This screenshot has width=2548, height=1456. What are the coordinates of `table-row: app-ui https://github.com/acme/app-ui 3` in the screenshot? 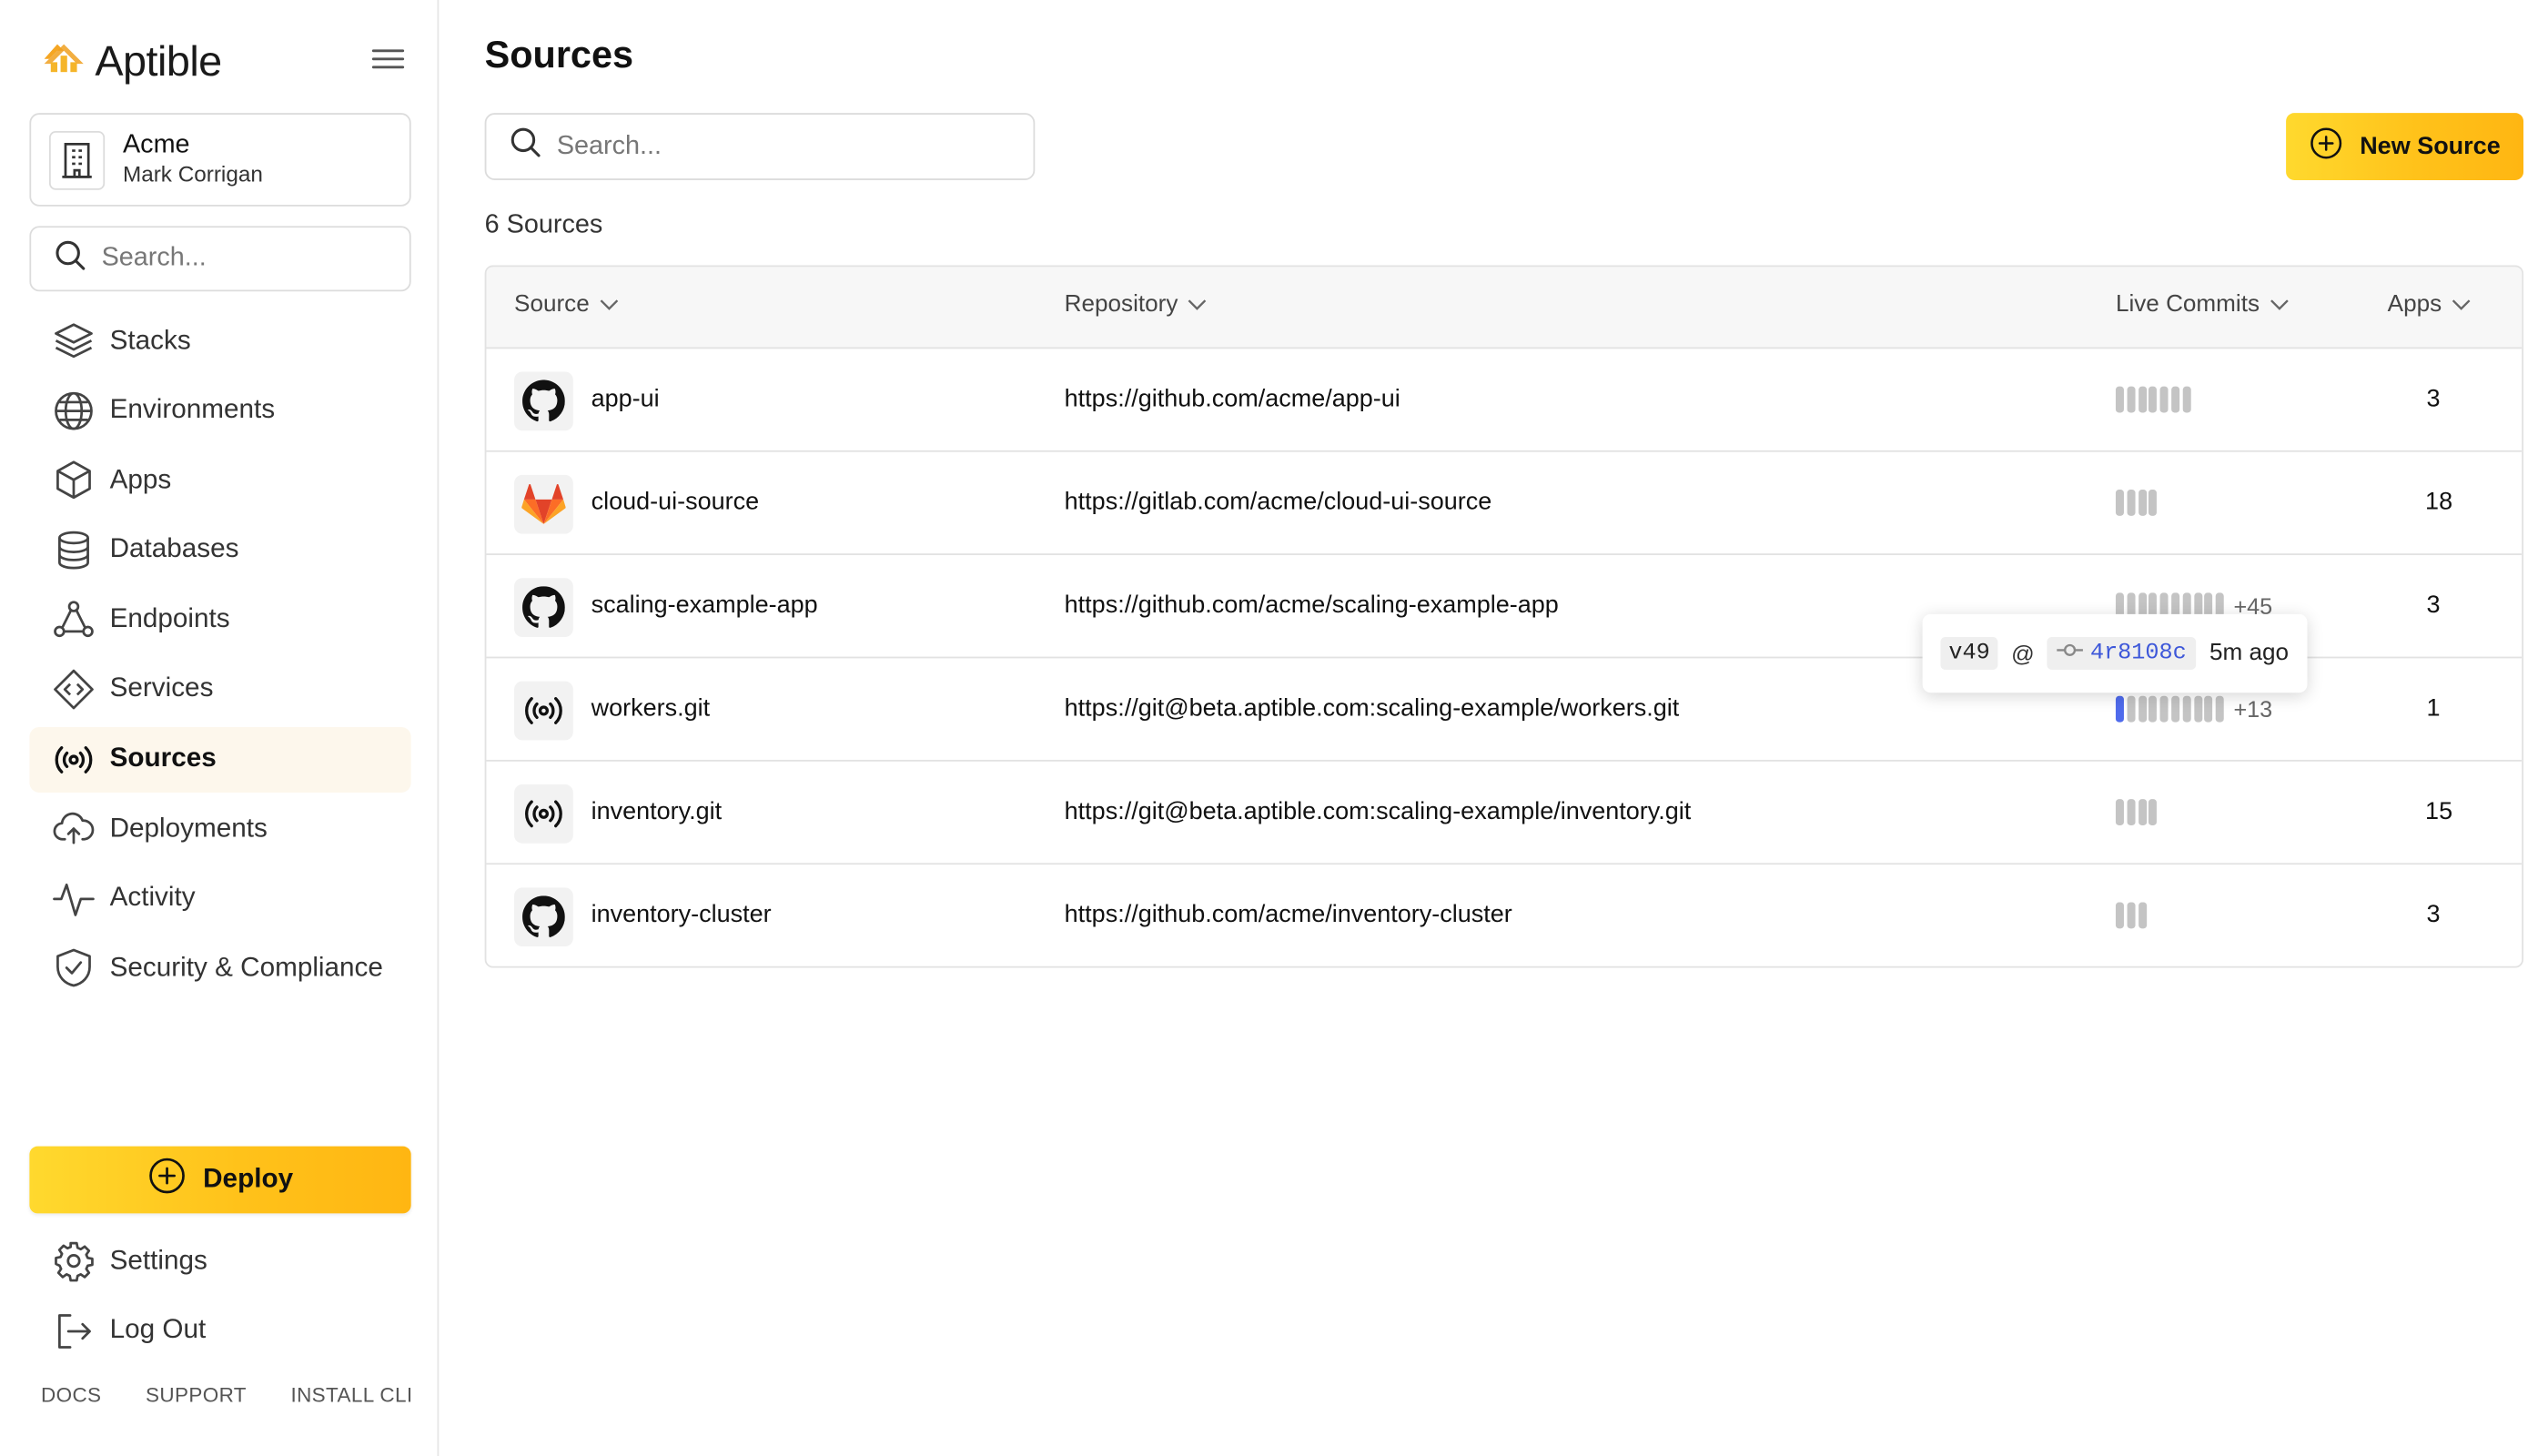 It's located at (1505, 401).